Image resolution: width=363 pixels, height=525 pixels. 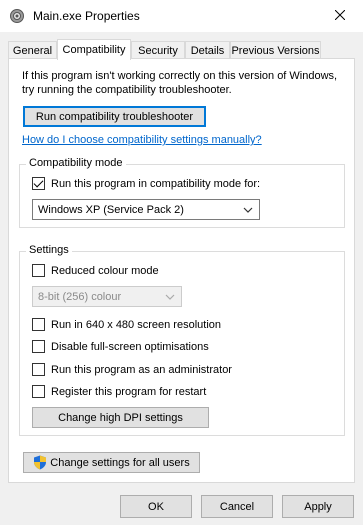 I want to click on compat-mode-checkbox, so click(x=38, y=183).